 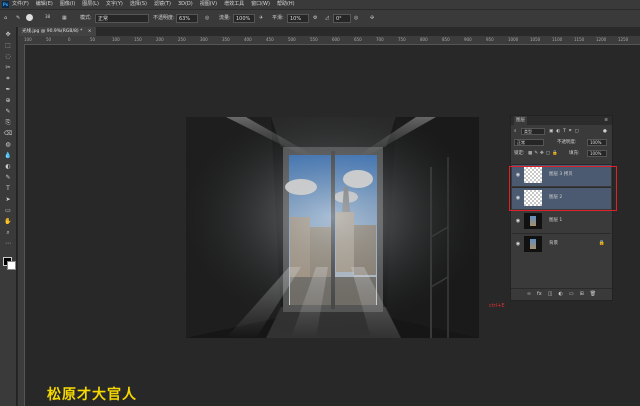 I want to click on menu-item: 视图(V), so click(x=208, y=4).